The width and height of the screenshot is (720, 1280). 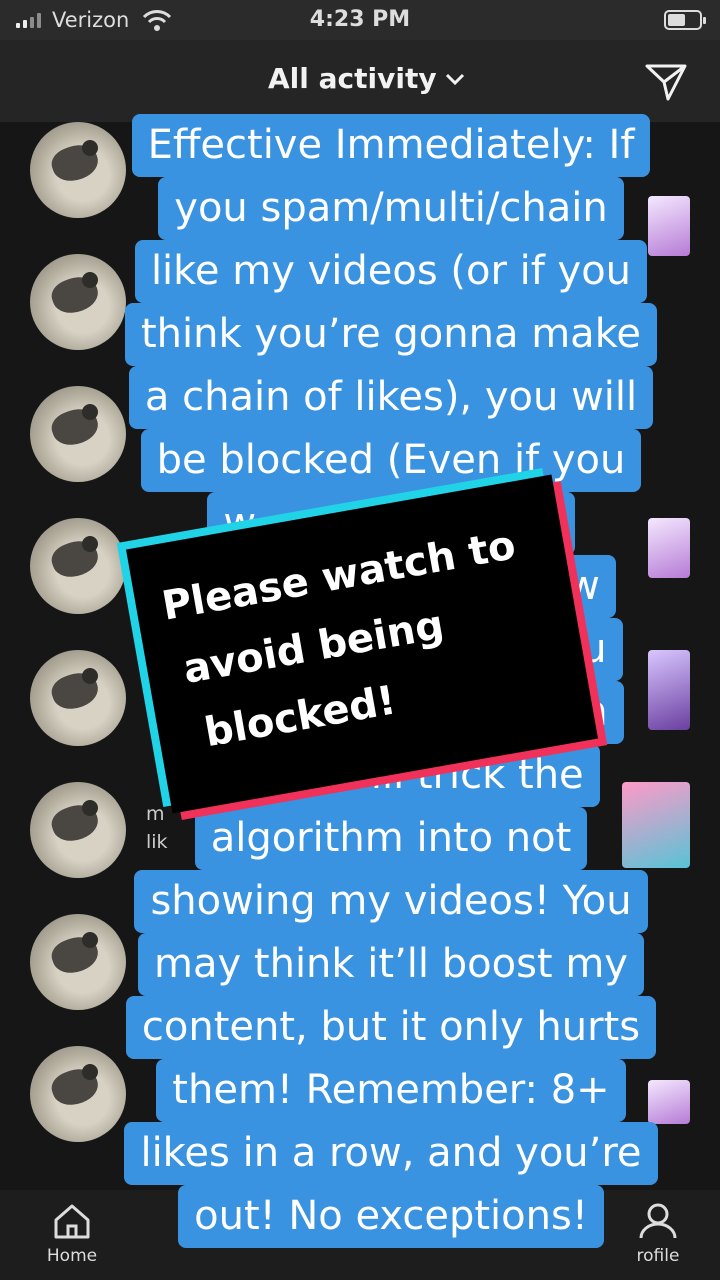 I want to click on nav-home-label: Home, so click(x=72, y=1256).